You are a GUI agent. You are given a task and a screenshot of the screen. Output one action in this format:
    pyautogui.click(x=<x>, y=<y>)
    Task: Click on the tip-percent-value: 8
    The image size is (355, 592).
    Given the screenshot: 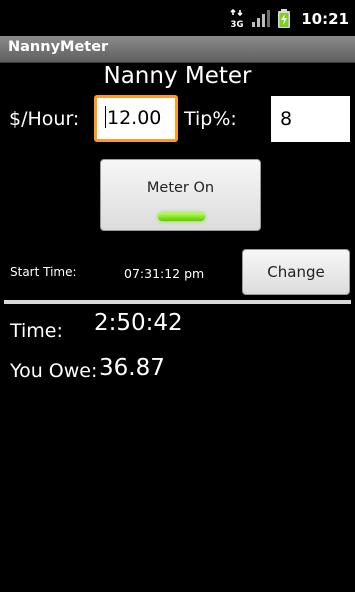 What is the action you would take?
    pyautogui.click(x=286, y=119)
    